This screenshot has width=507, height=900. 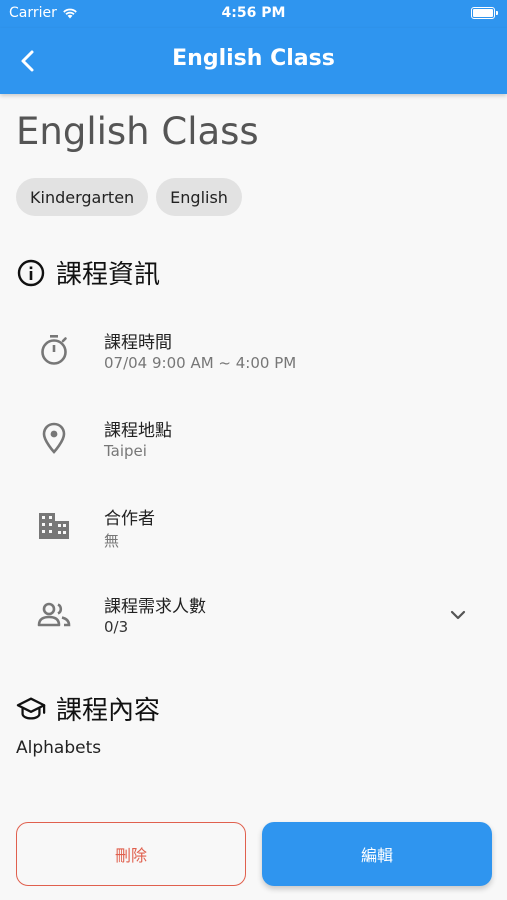 I want to click on edit-button: 編輯, so click(x=377, y=854).